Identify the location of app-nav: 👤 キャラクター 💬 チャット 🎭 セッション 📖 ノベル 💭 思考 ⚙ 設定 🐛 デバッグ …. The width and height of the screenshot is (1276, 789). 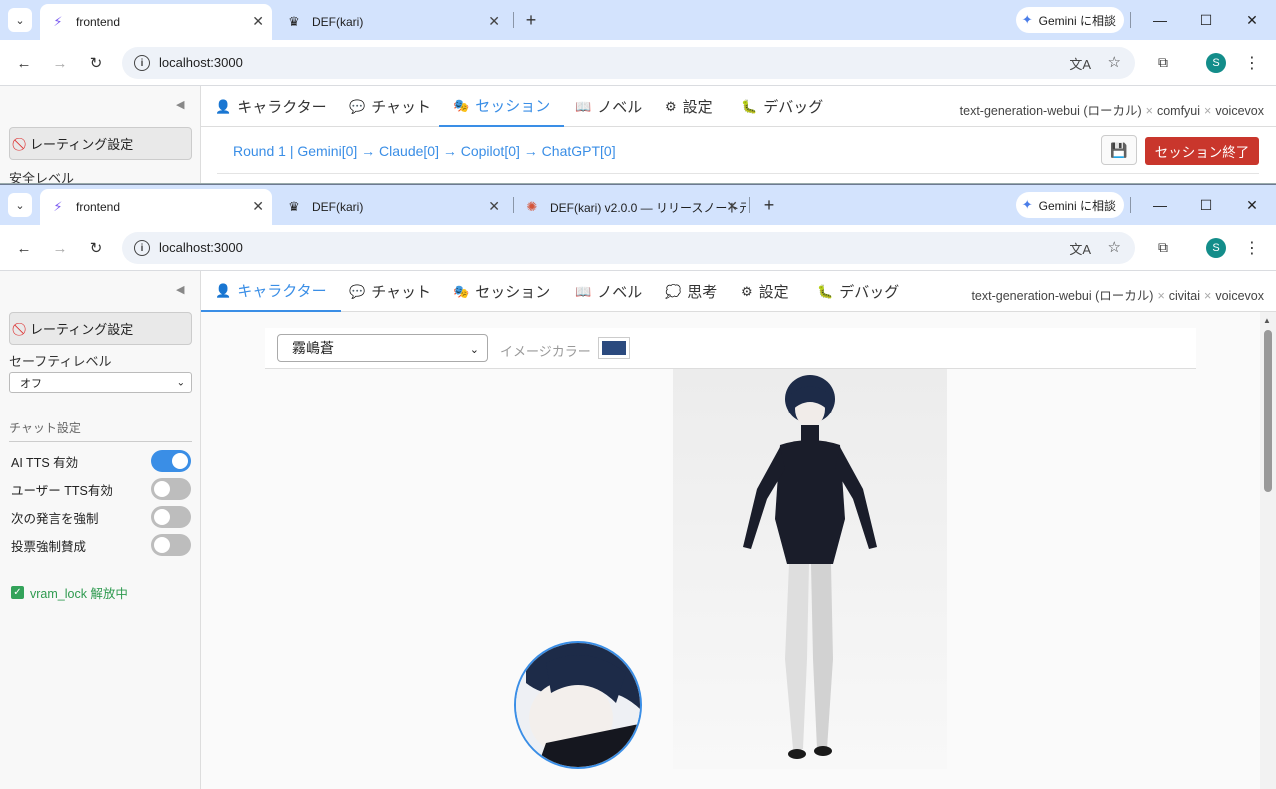
(738, 291).